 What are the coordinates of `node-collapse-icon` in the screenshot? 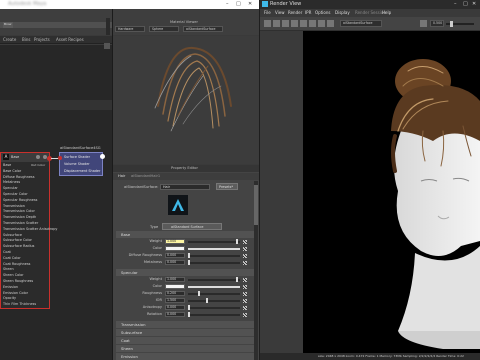 It's located at (38, 157).